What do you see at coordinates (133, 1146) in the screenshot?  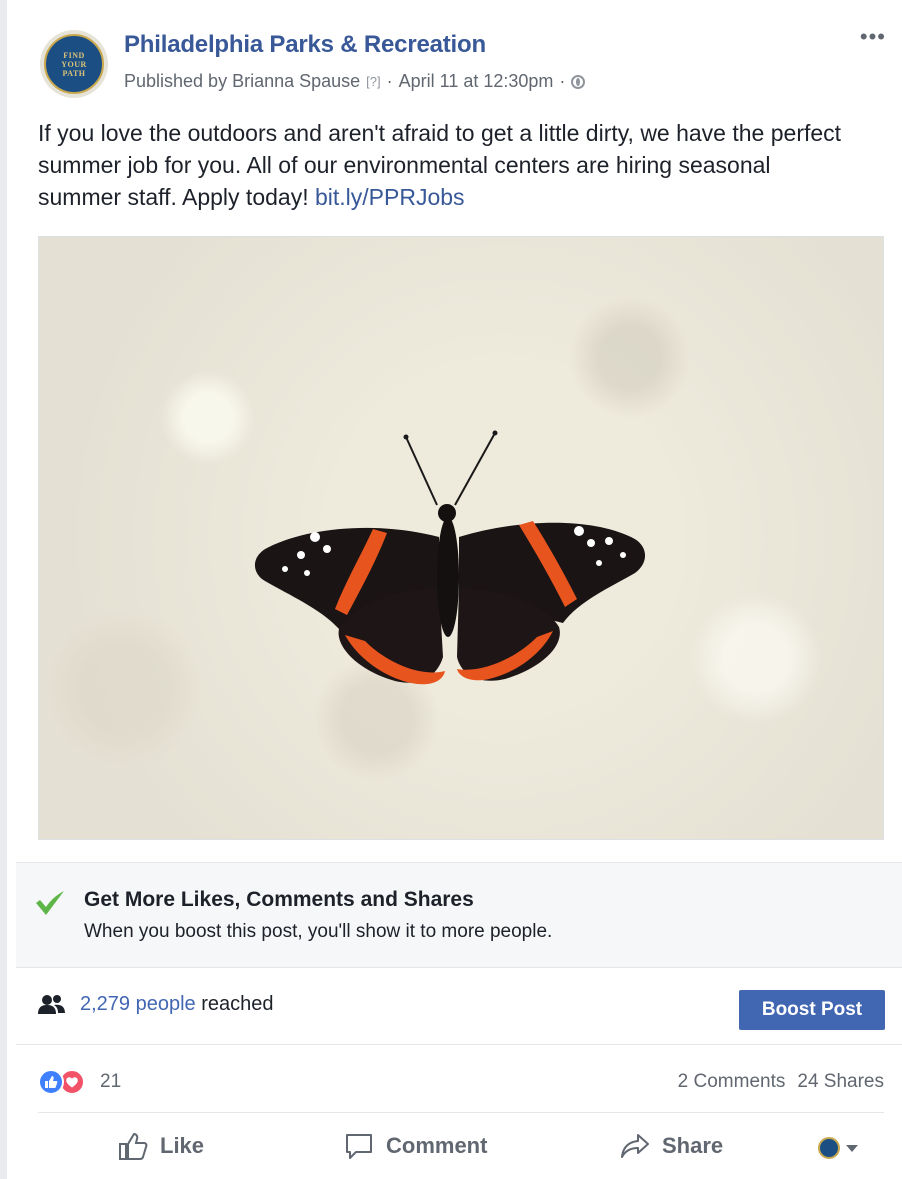 I see `thumbs-up-icon` at bounding box center [133, 1146].